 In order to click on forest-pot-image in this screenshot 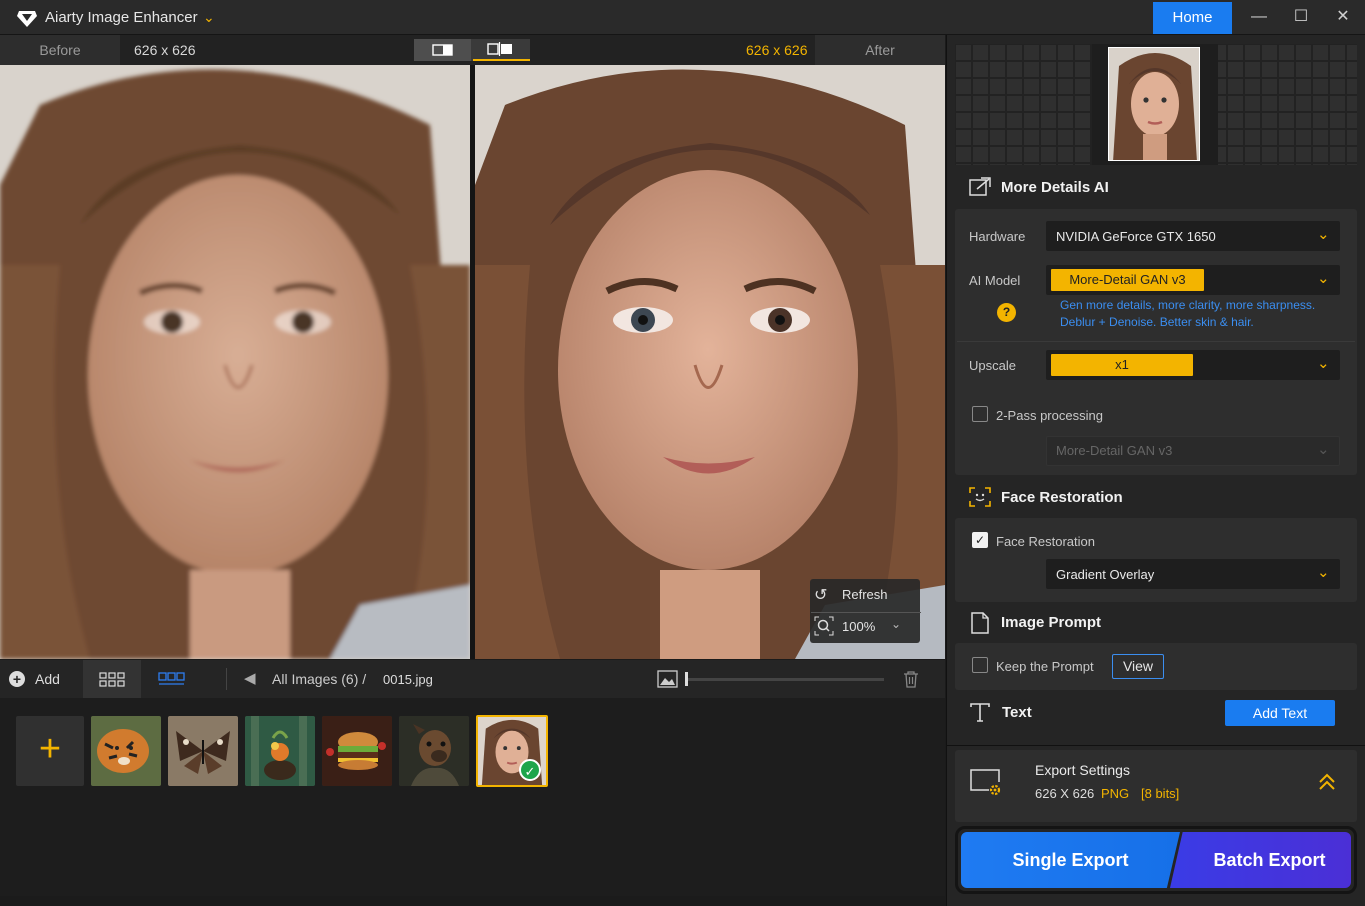, I will do `click(280, 751)`.